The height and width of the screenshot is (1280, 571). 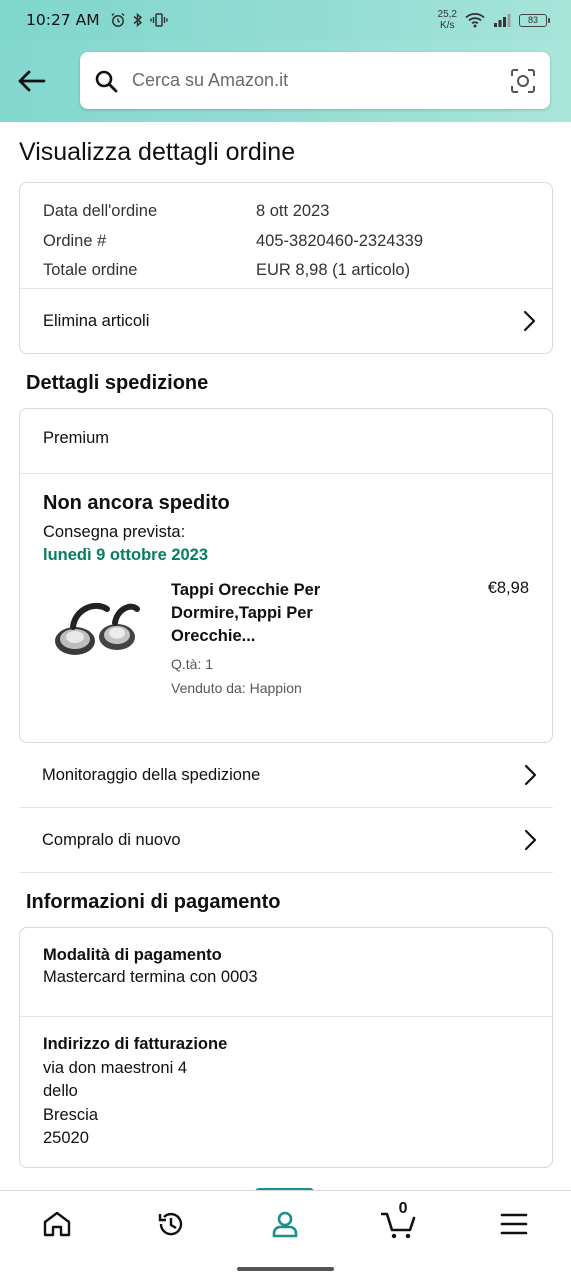 I want to click on earplugs-image, so click(x=97, y=628).